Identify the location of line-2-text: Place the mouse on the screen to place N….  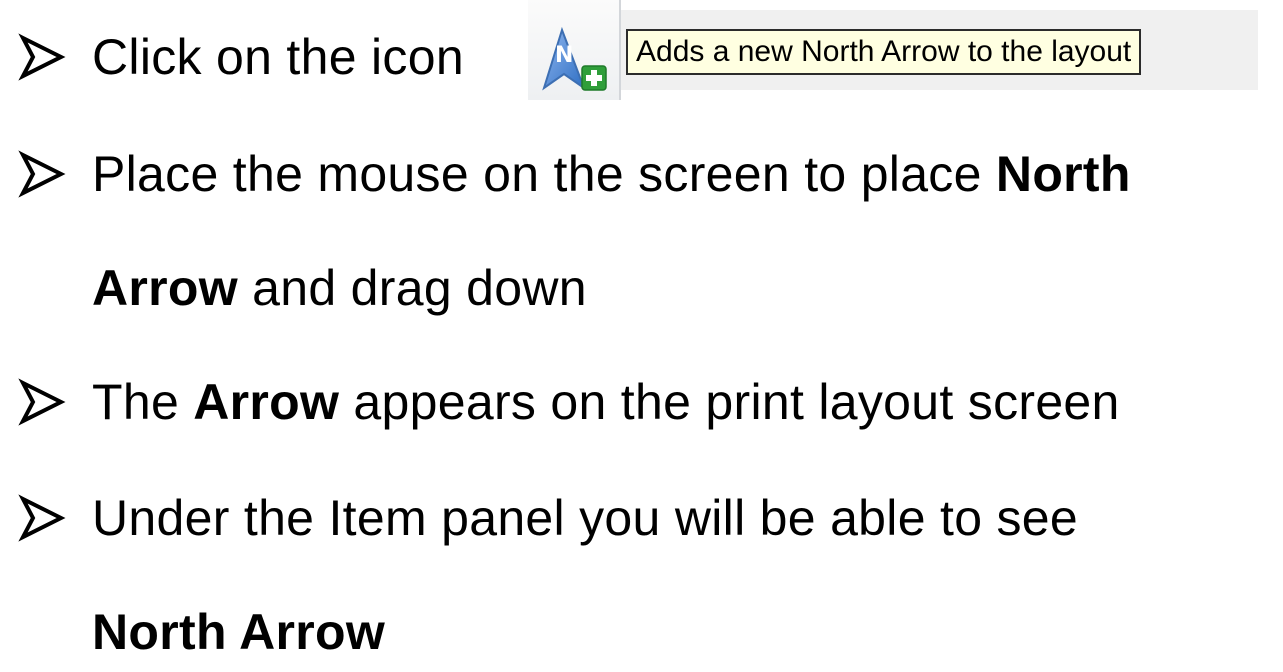
(611, 174).